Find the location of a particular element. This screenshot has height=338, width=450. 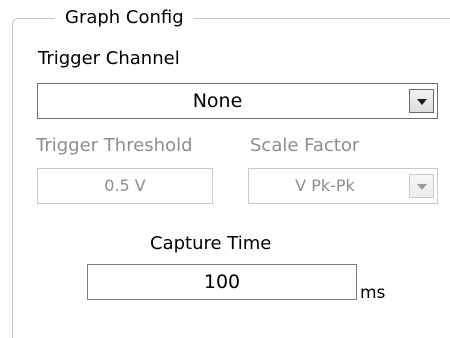

group-title: Graph Config is located at coordinates (124, 18).